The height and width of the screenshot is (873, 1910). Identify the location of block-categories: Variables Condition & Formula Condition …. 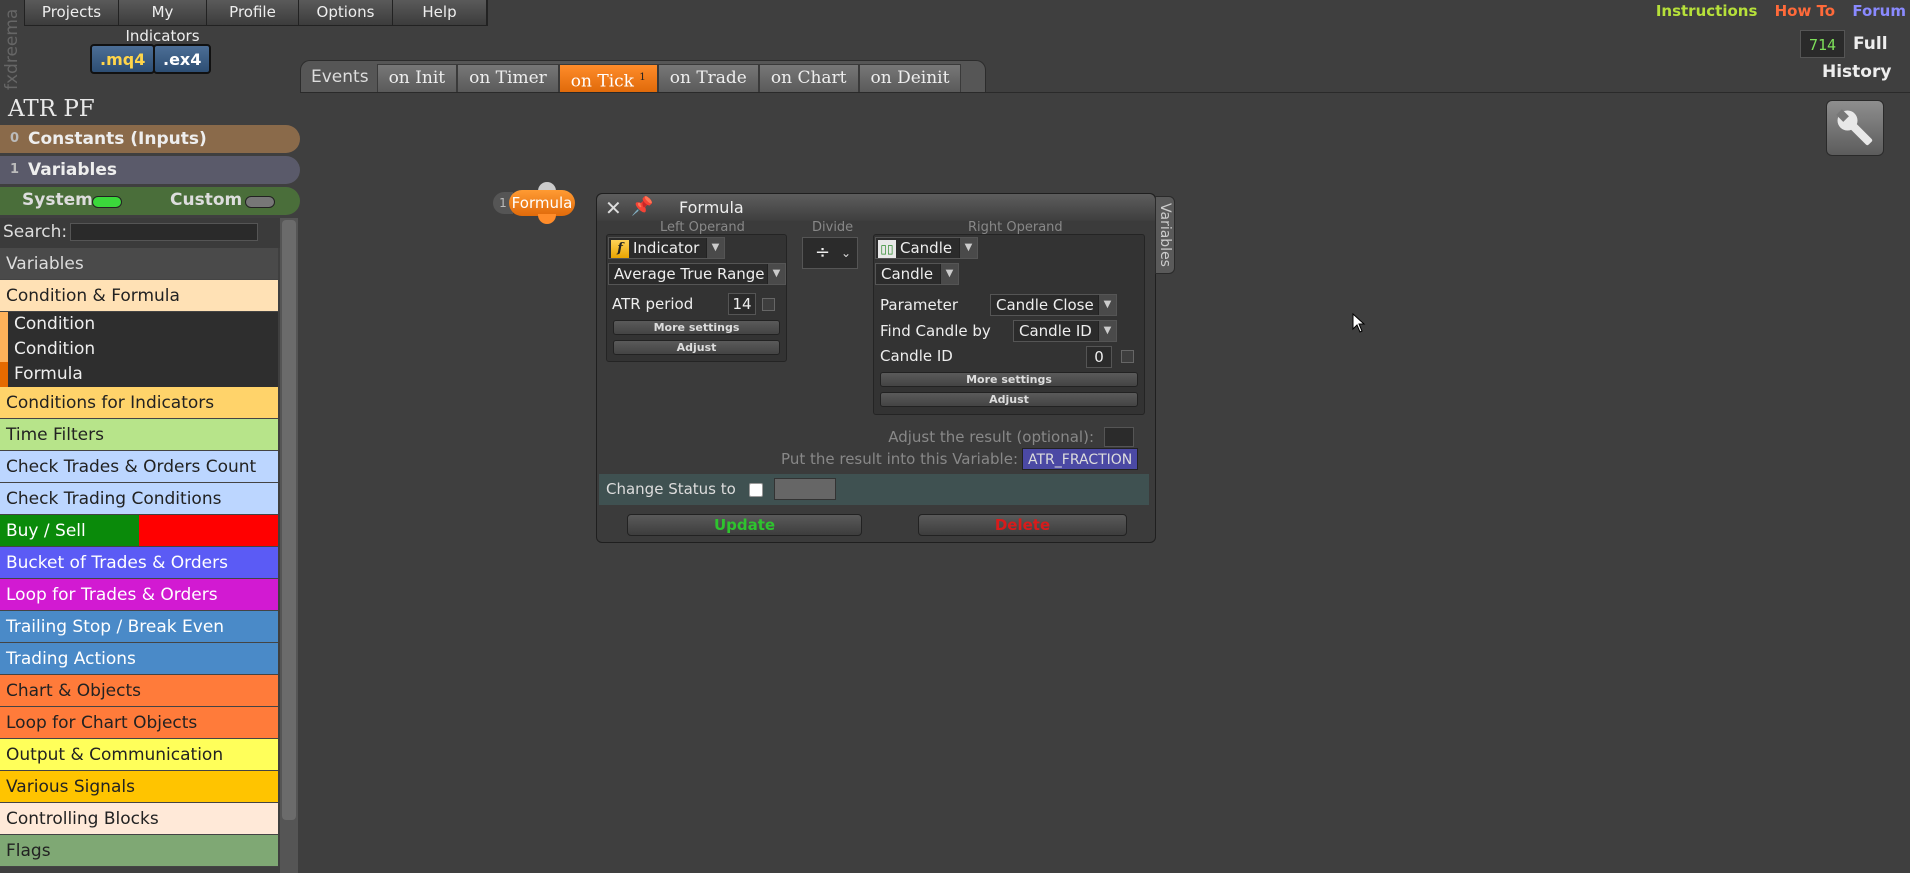
(139, 560).